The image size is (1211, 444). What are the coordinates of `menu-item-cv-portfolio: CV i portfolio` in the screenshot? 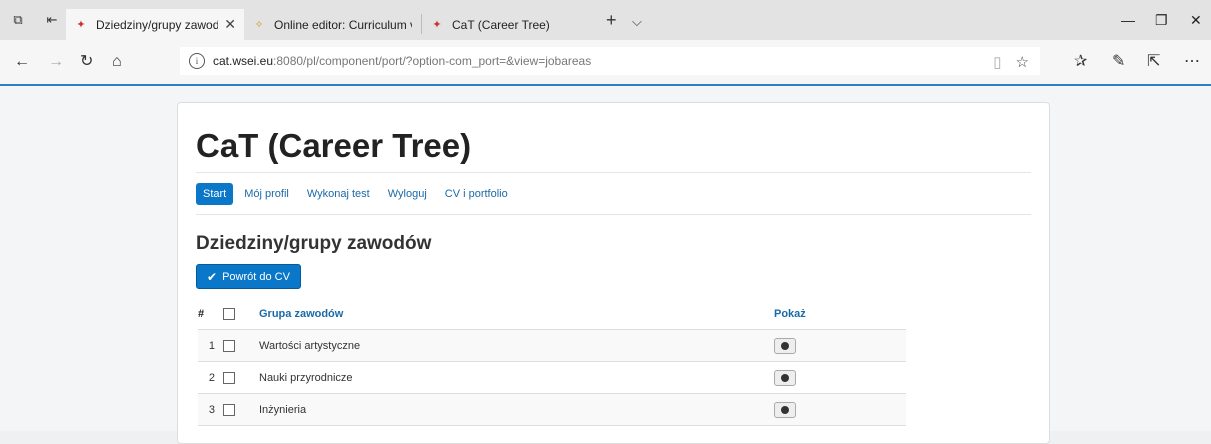 It's located at (476, 194).